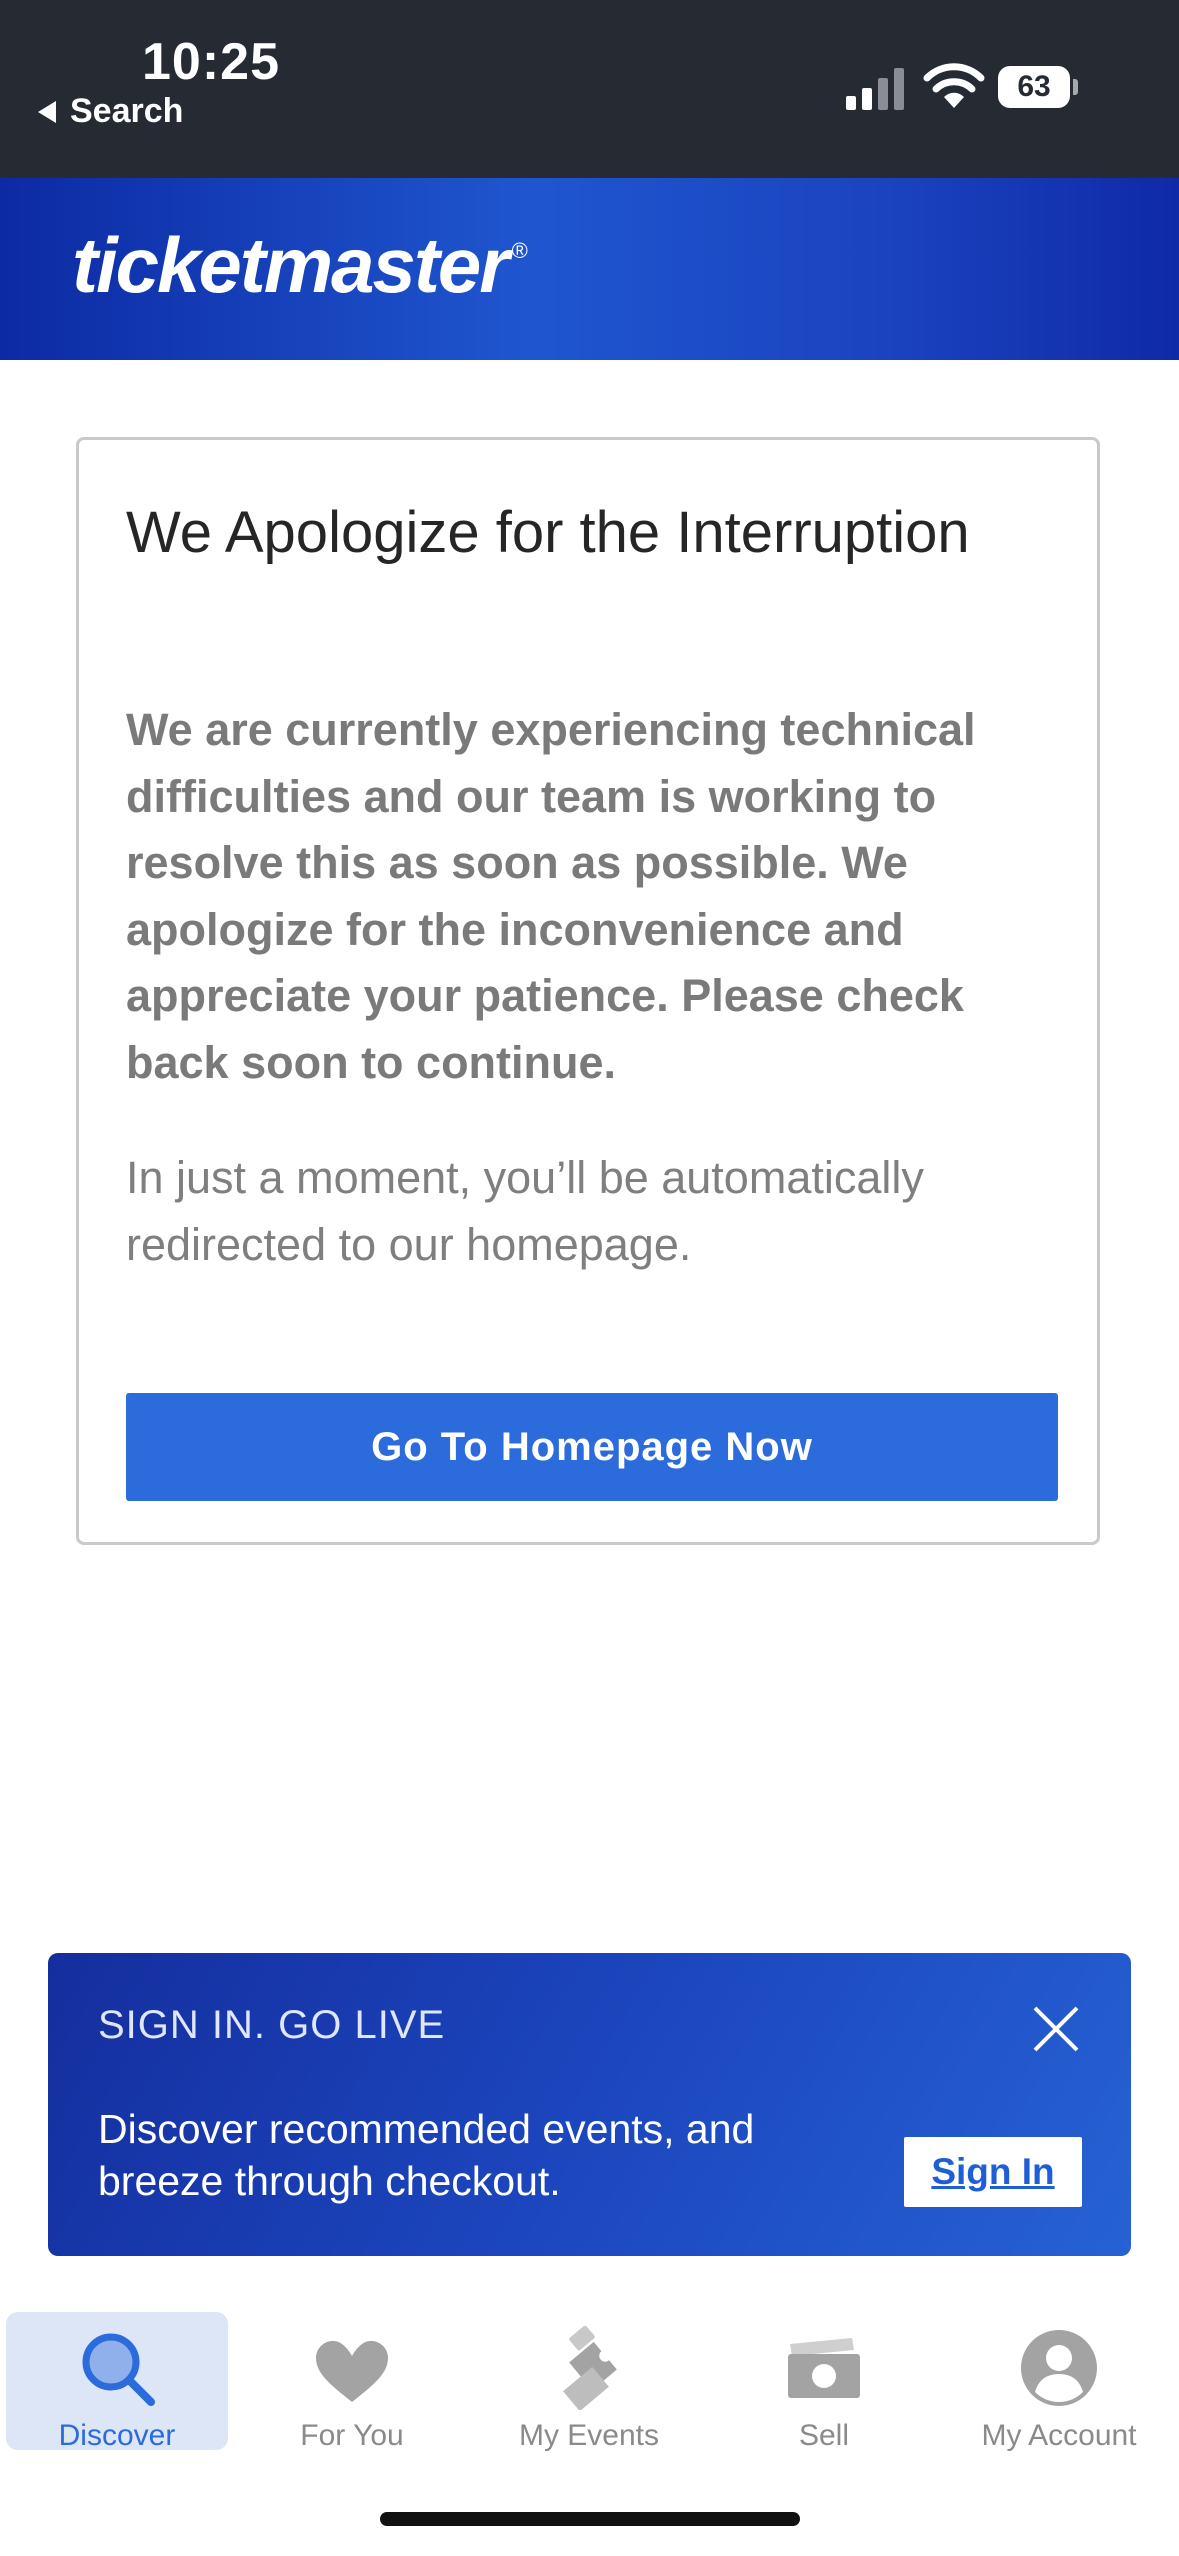 The height and width of the screenshot is (2556, 1179). Describe the element at coordinates (824, 2368) in the screenshot. I see `money-icon` at that location.